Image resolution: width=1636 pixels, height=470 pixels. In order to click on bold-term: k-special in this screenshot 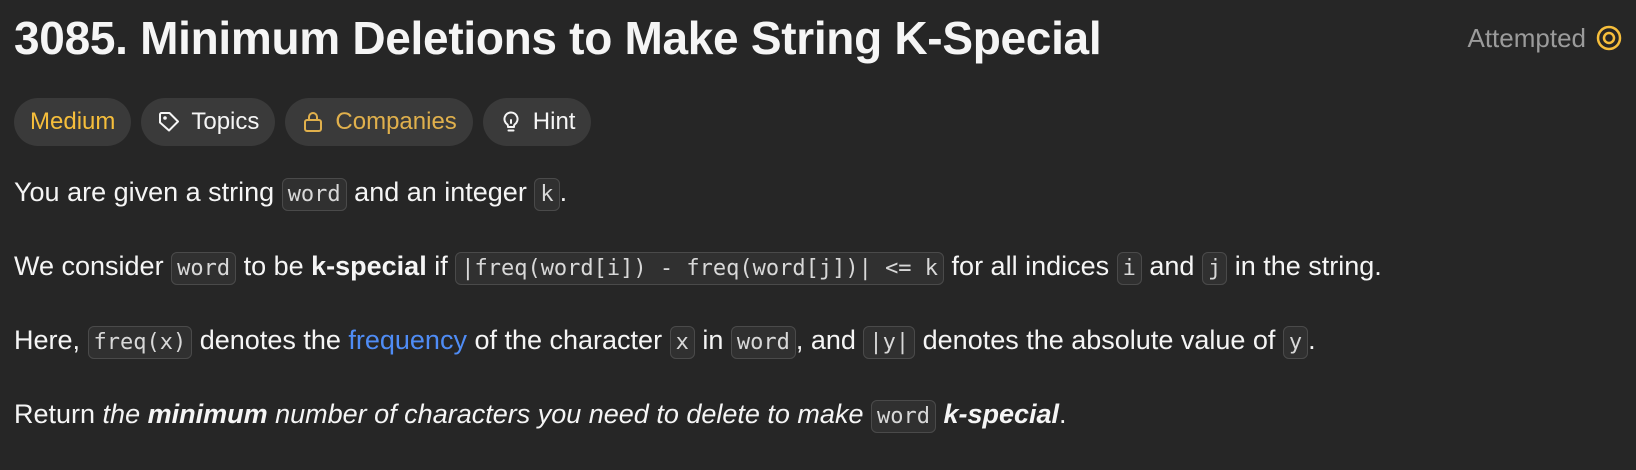, I will do `click(369, 266)`.